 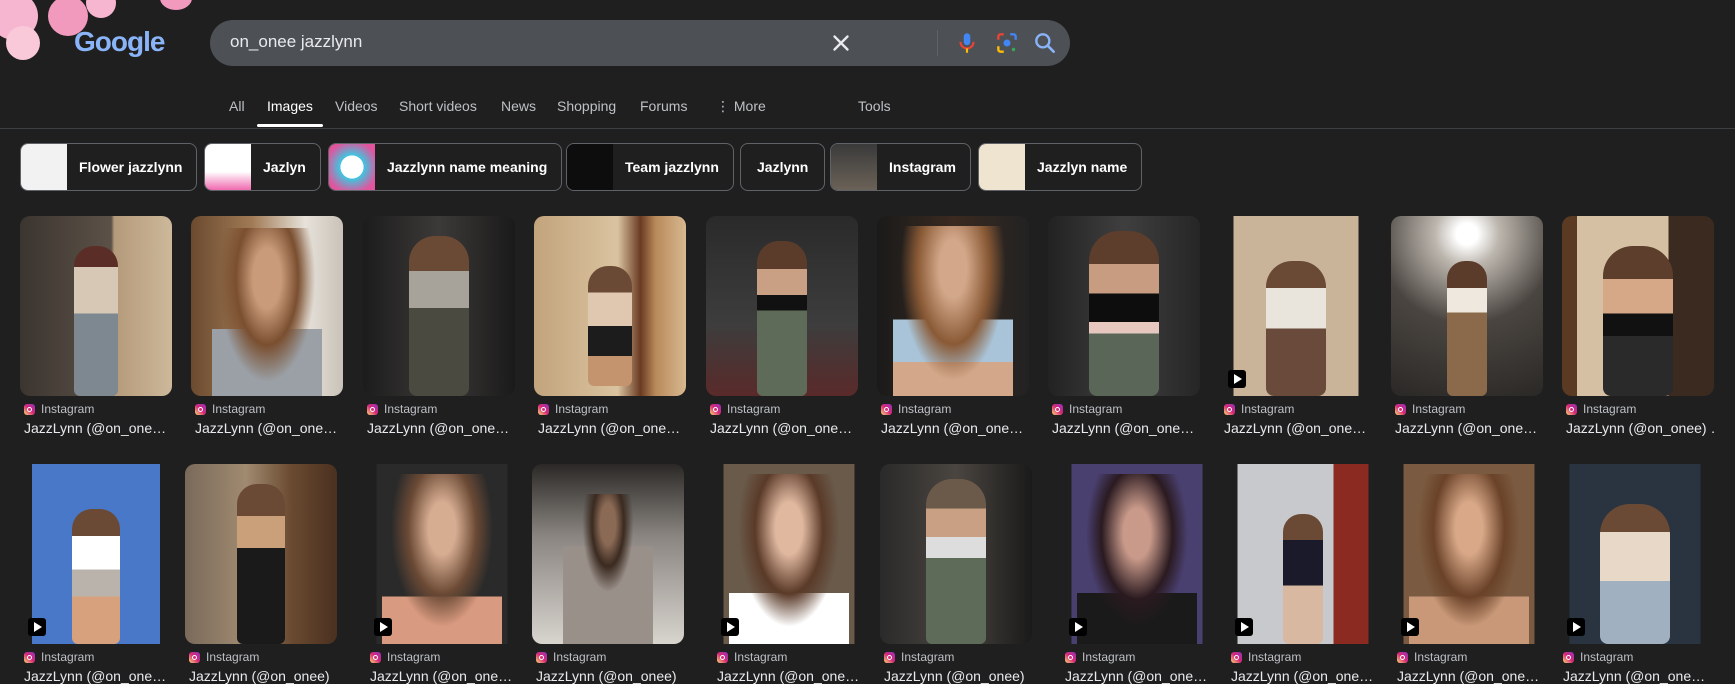 What do you see at coordinates (296, 42) in the screenshot?
I see `search-input: on_onee jazzlynn` at bounding box center [296, 42].